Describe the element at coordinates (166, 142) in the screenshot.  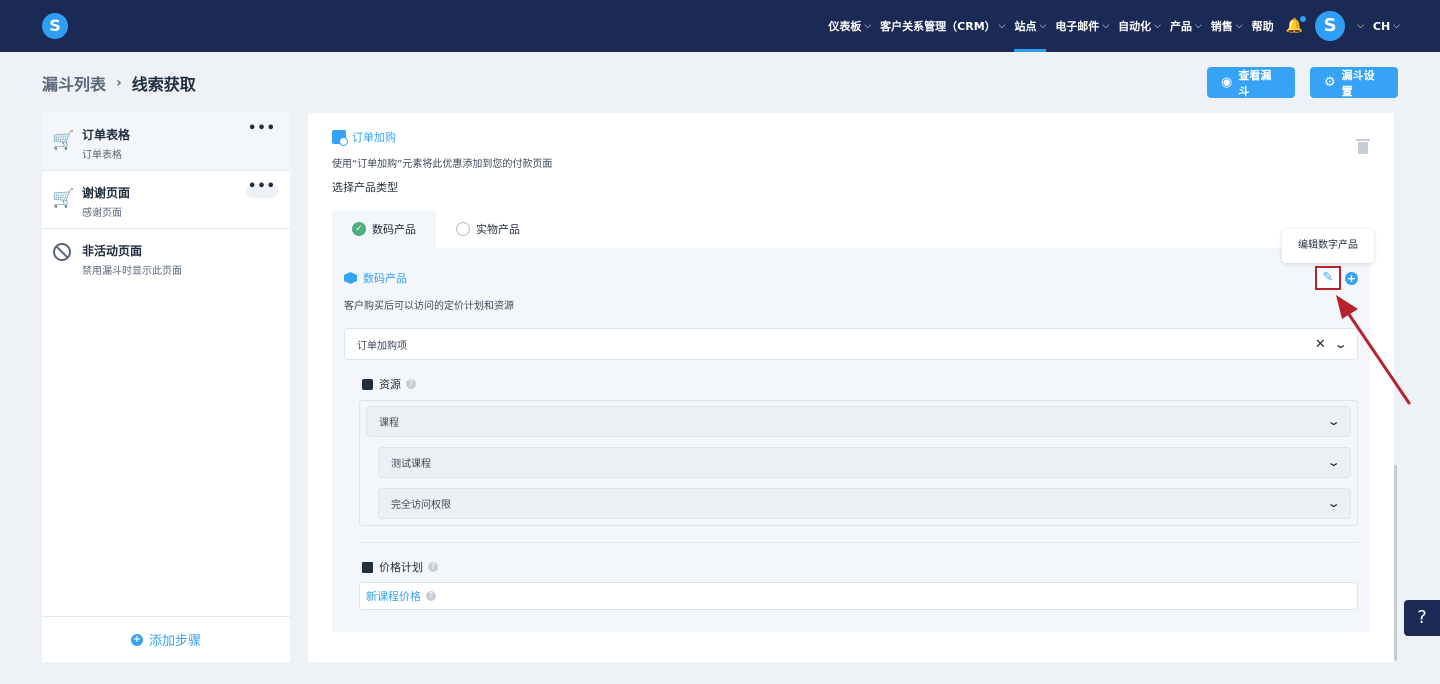
I see `step-order-form: 🛒 订单表格 订单表格 •••` at that location.